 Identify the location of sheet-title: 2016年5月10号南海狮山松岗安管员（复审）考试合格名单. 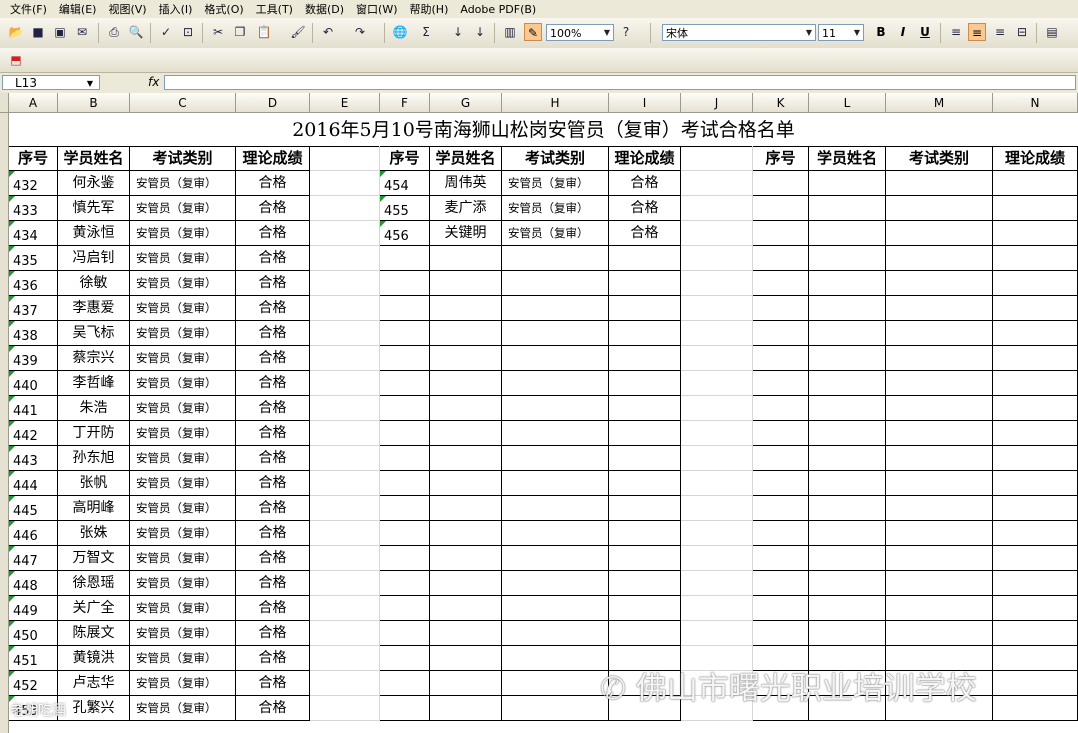
(543, 130).